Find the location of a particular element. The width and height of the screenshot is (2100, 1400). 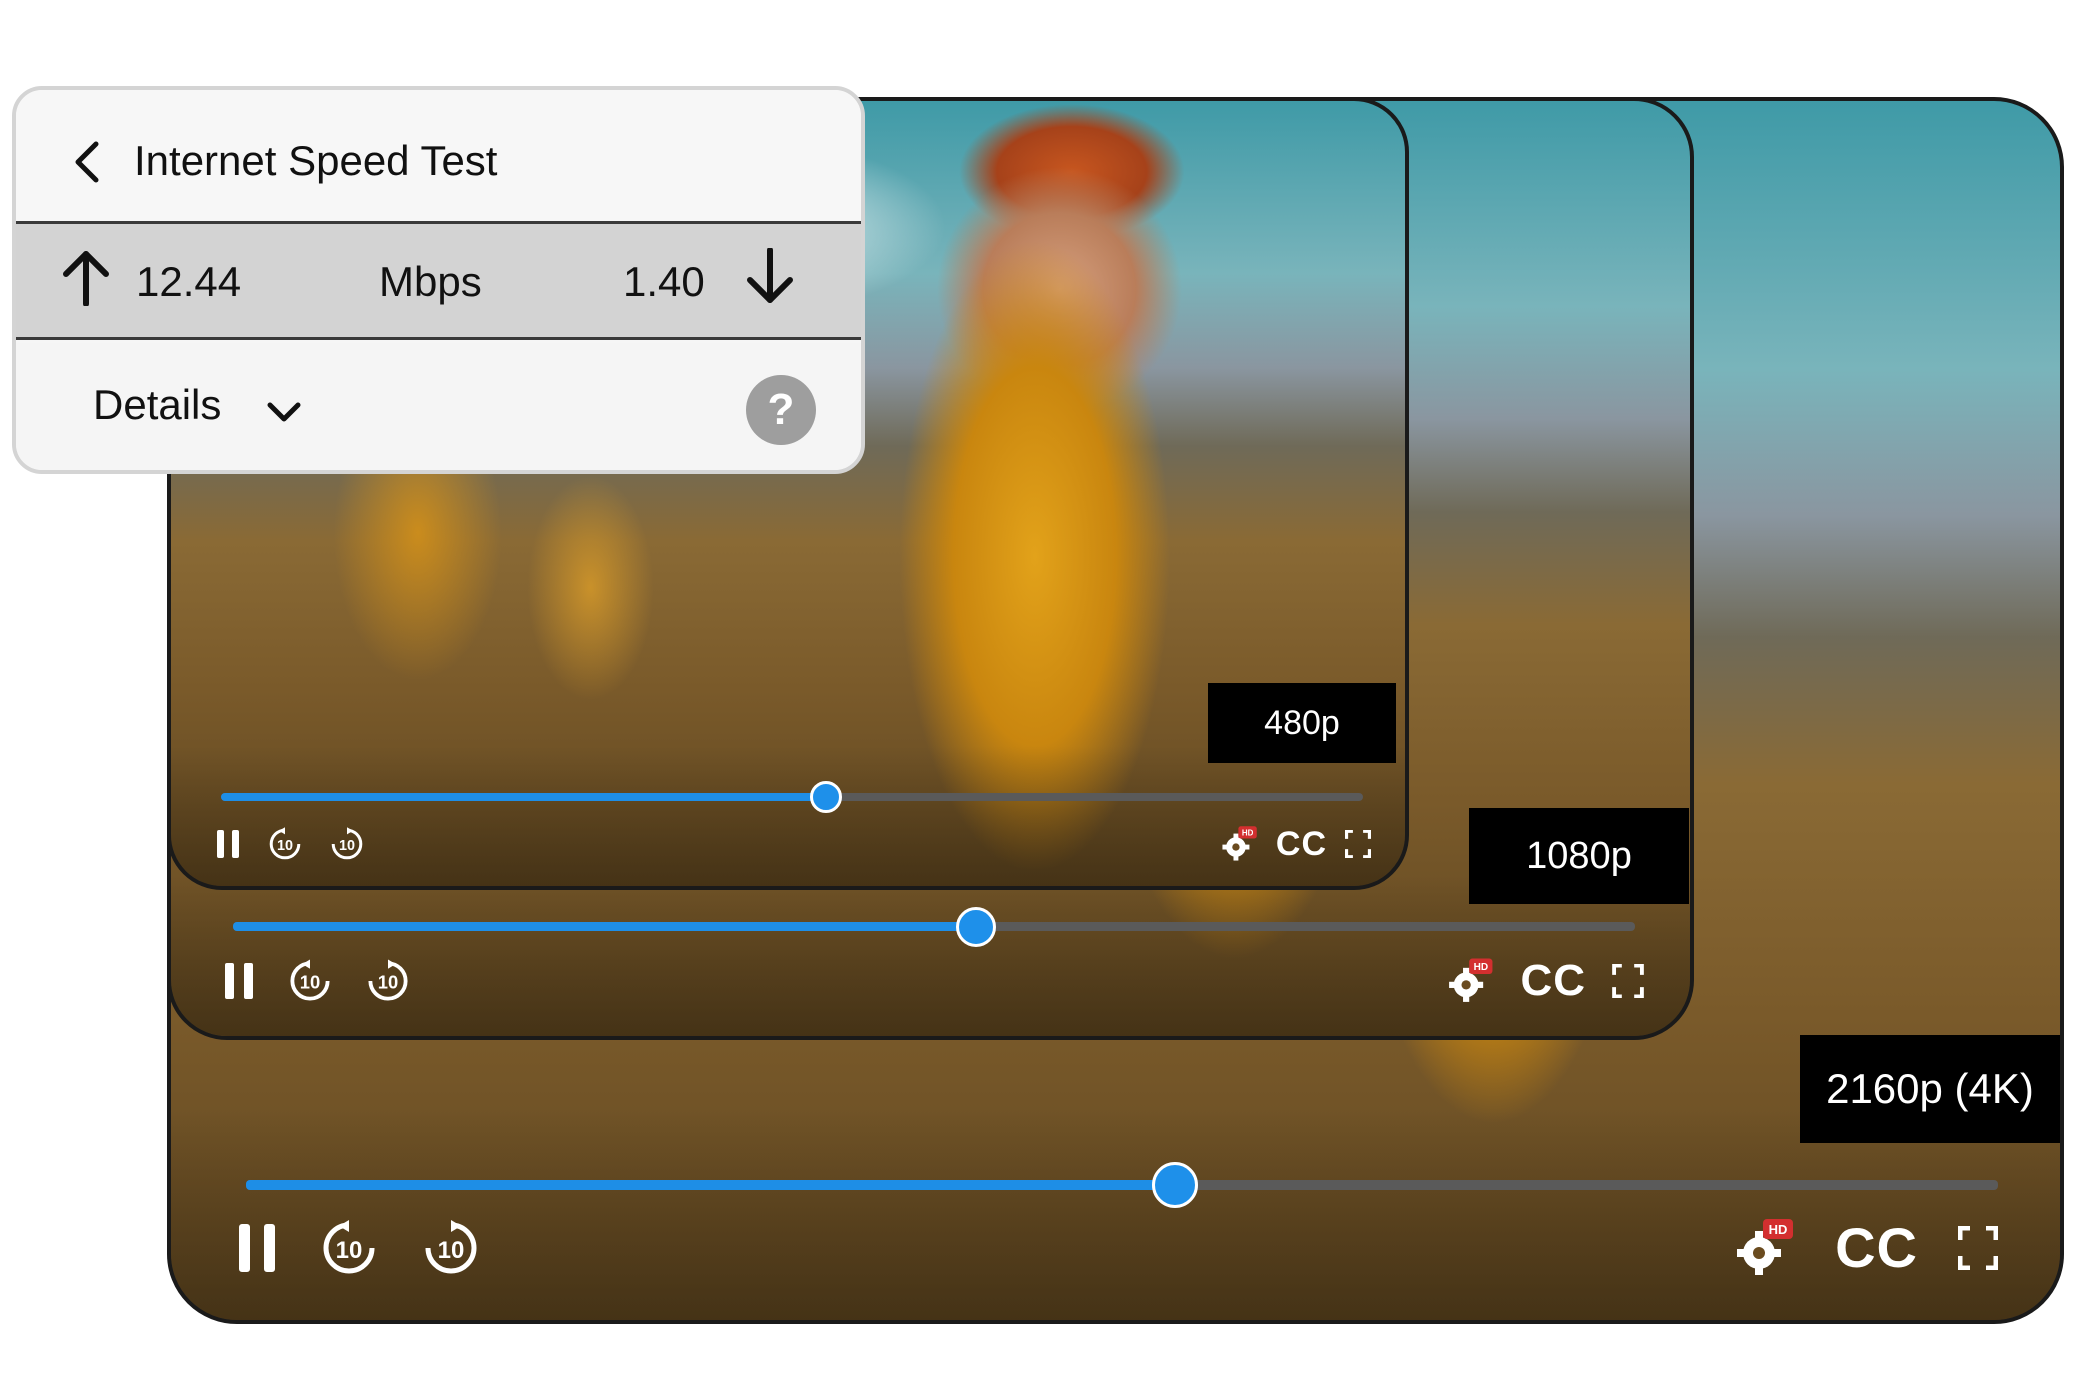

details-toggle: Details is located at coordinates (157, 405).